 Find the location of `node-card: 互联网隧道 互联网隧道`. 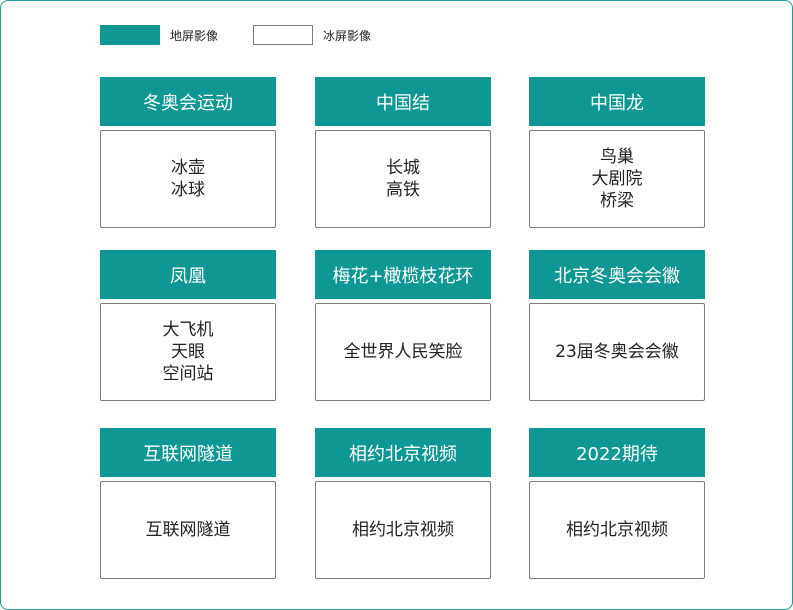

node-card: 互联网隧道 互联网隧道 is located at coordinates (188, 503).